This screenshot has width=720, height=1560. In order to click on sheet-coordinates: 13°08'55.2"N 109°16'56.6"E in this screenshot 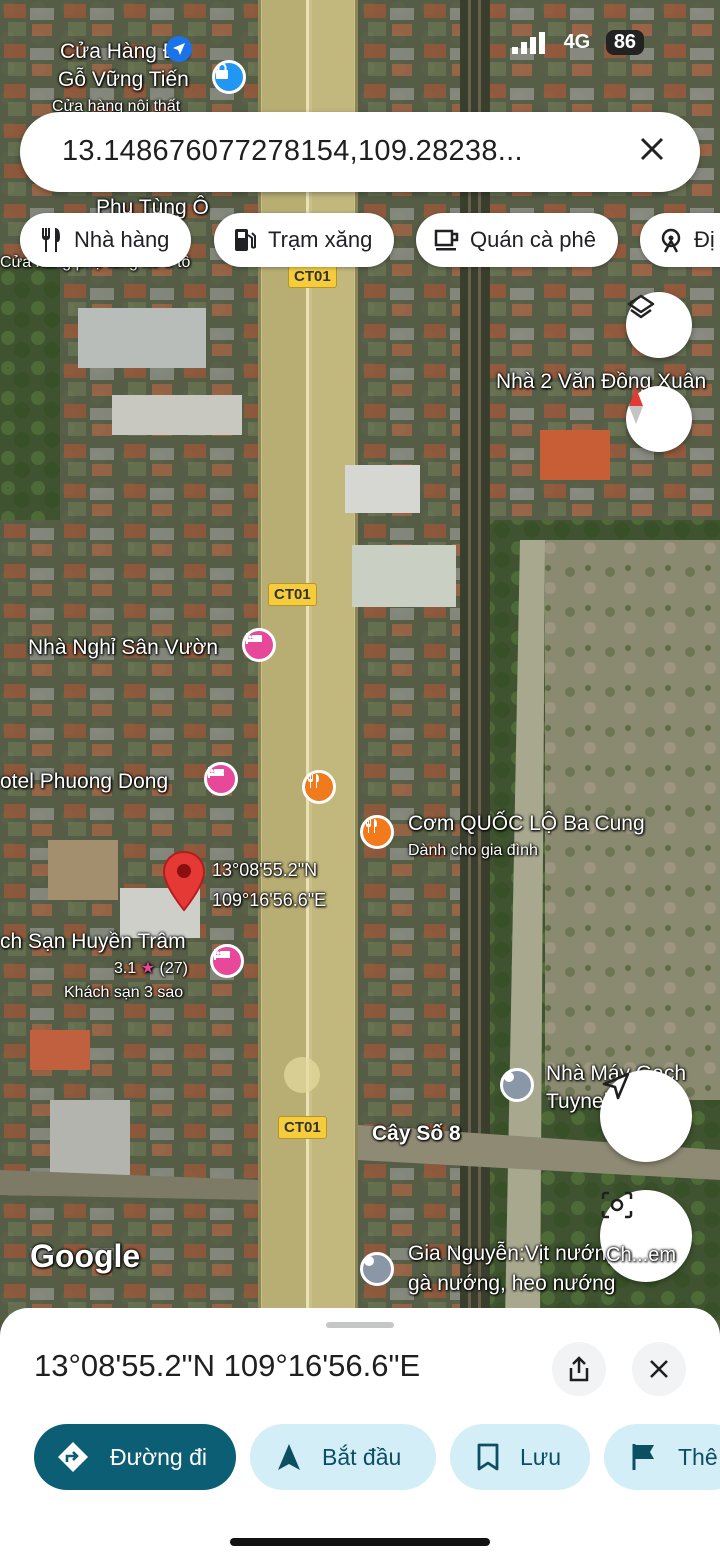, I will do `click(227, 1365)`.